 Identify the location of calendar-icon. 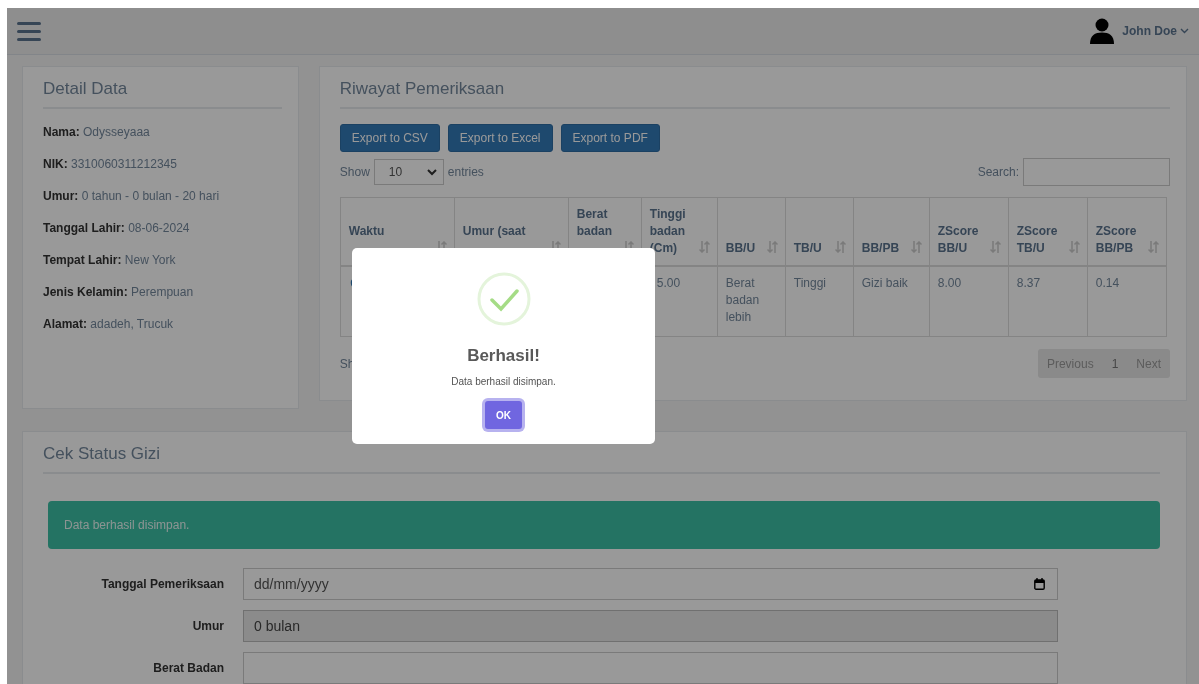
(1039, 584).